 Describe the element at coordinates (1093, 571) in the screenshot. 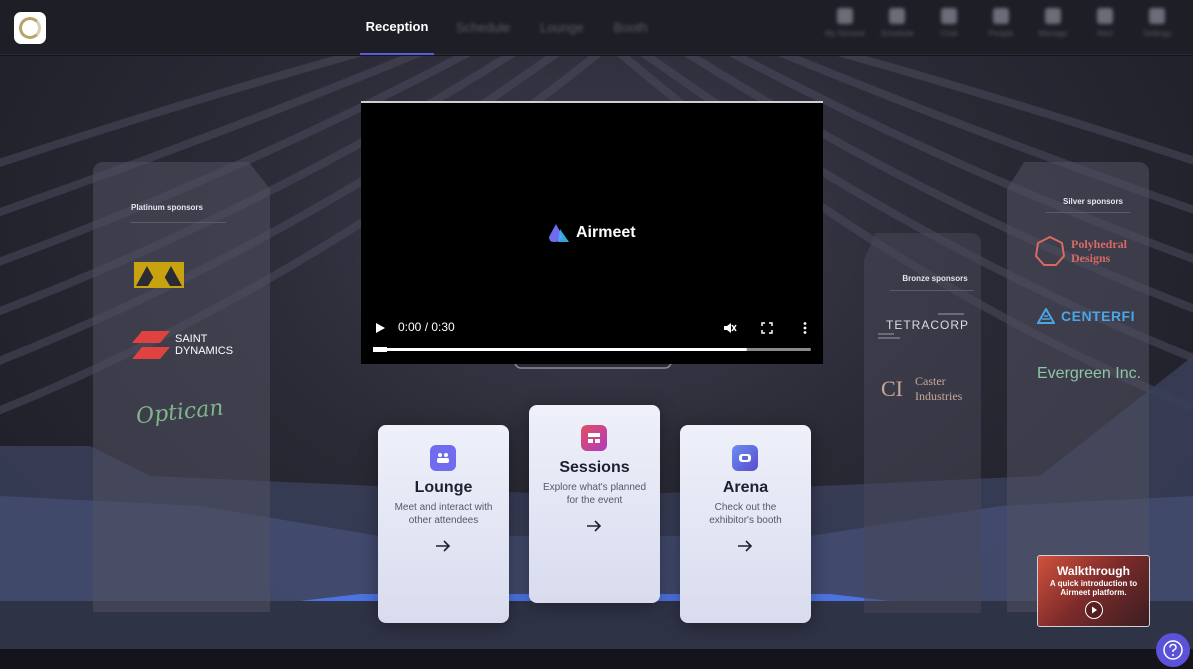

I see `walkthrough-title: Walkthrough` at that location.